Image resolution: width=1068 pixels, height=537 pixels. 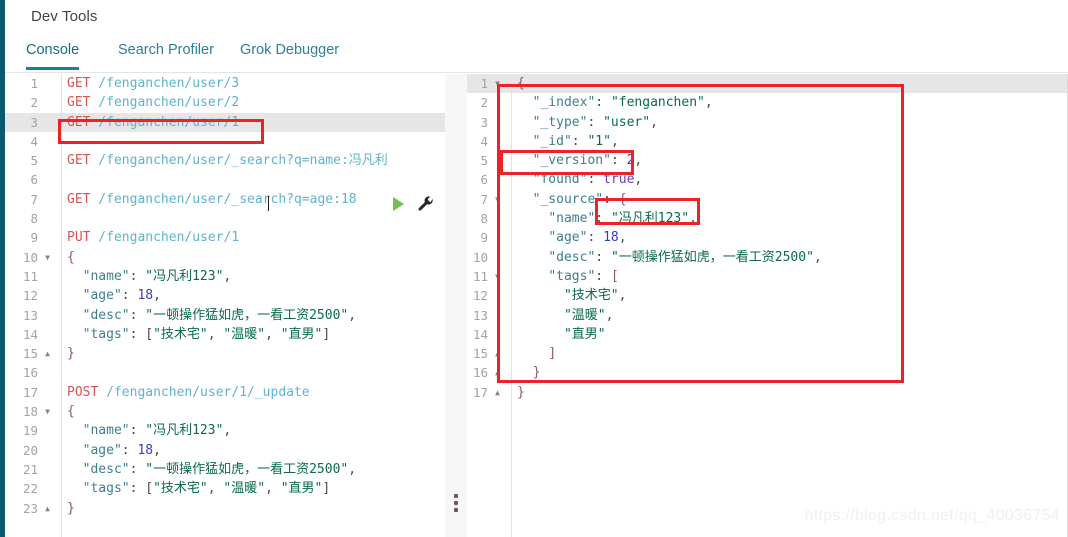 I want to click on tab-search-profiler: Search Profiler, so click(x=166, y=55).